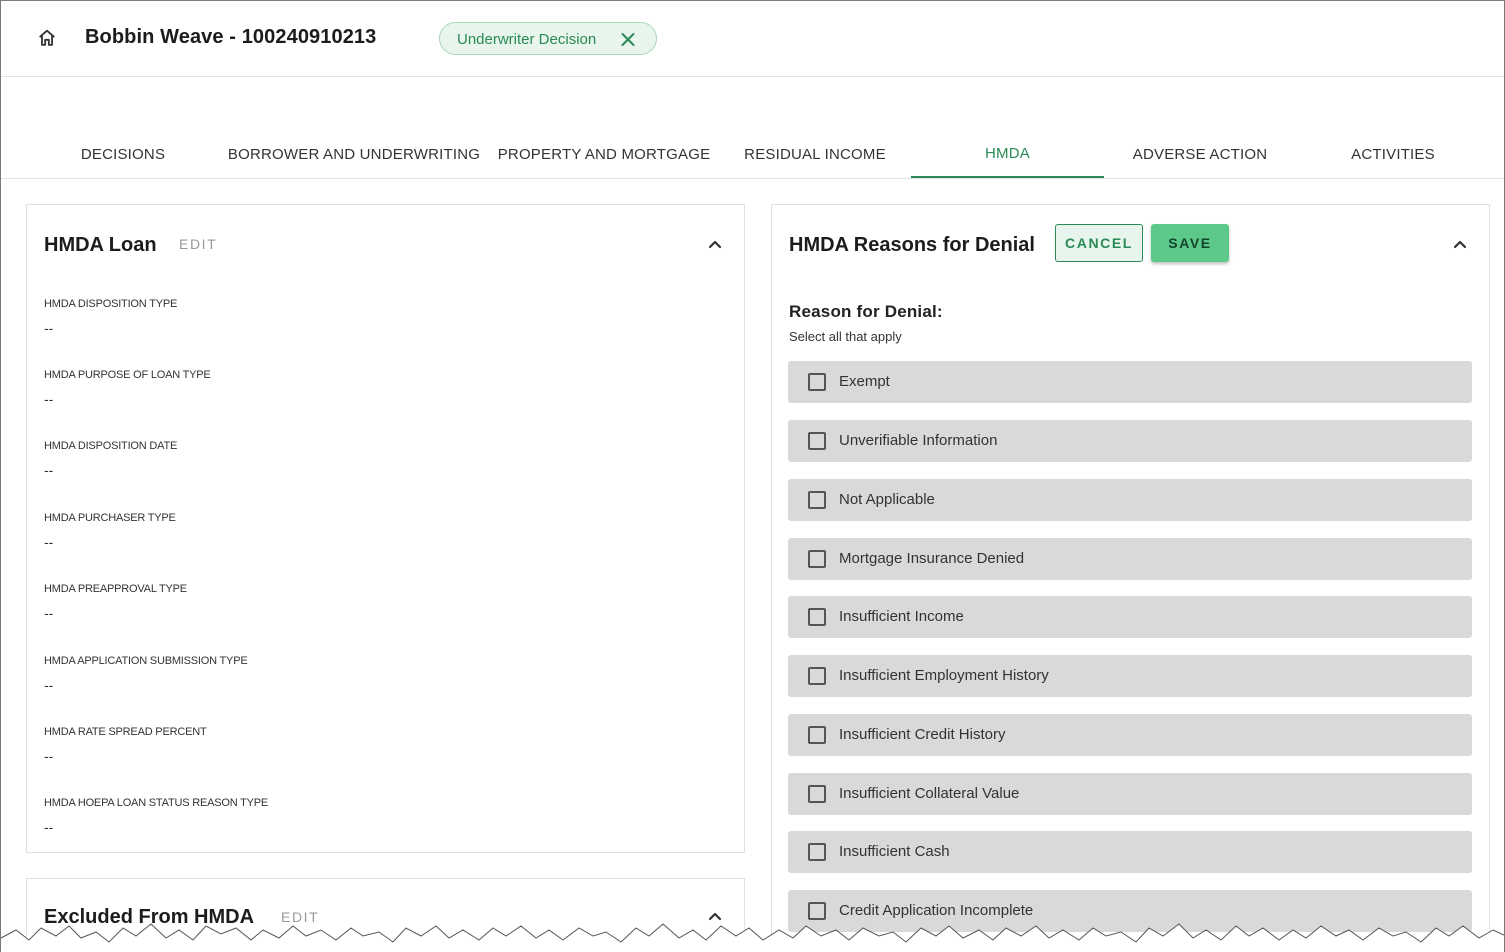 This screenshot has width=1505, height=952. Describe the element at coordinates (156, 803) in the screenshot. I see `field-label: HMDA HOEPA LOAN STATUS REASON TYPE` at that location.